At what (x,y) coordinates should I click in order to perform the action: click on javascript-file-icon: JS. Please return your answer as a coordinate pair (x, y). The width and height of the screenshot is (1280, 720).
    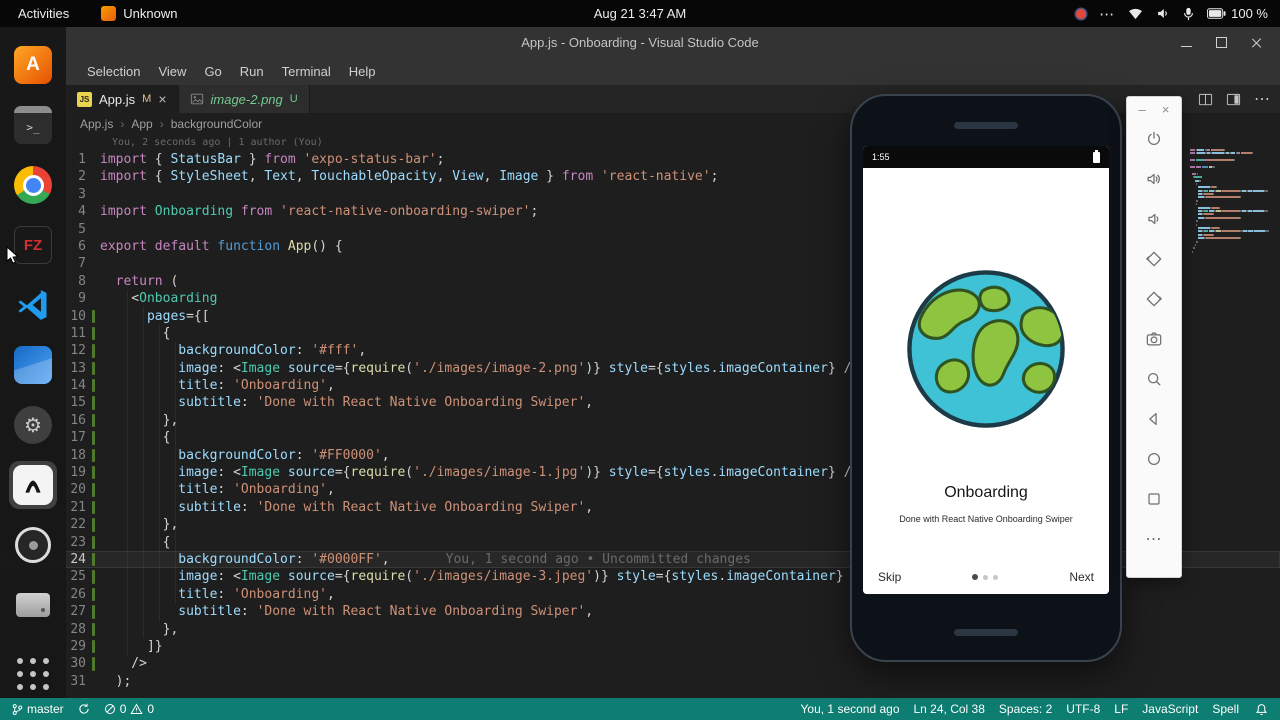
    Looking at the image, I should click on (84, 99).